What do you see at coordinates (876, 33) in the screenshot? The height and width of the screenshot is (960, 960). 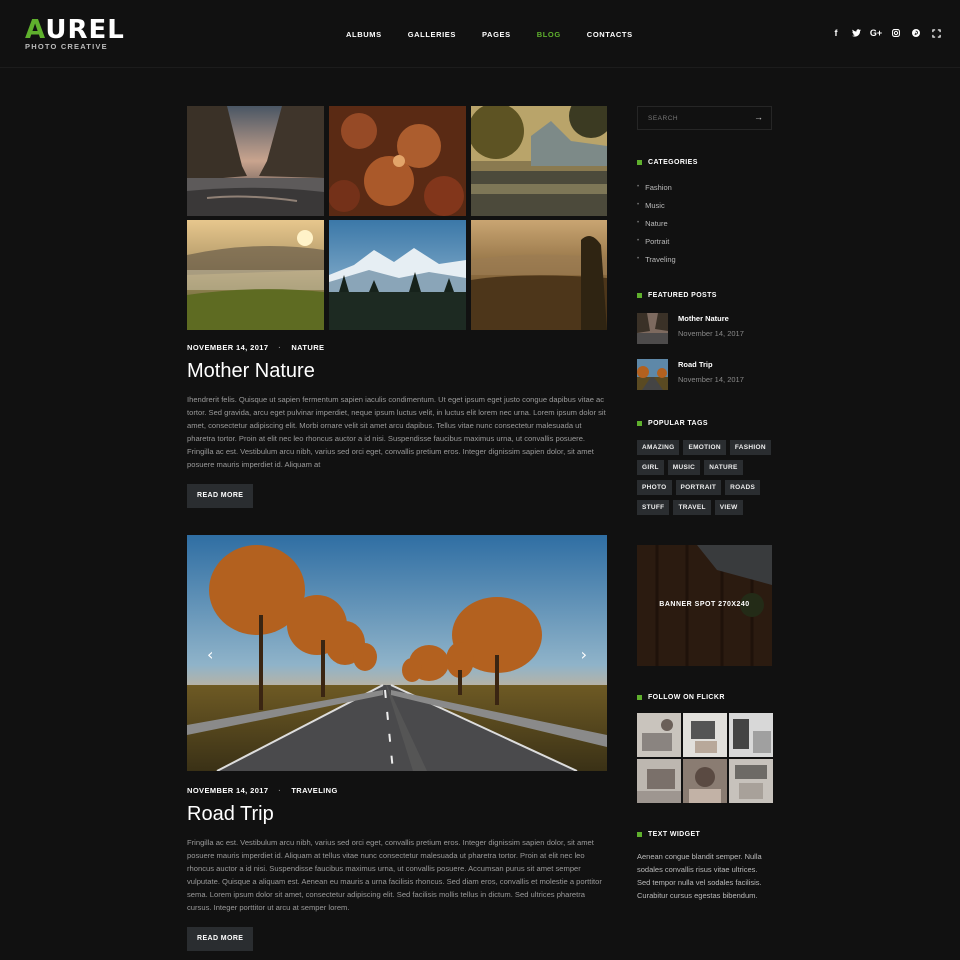 I see `google-plus-icon: G+` at bounding box center [876, 33].